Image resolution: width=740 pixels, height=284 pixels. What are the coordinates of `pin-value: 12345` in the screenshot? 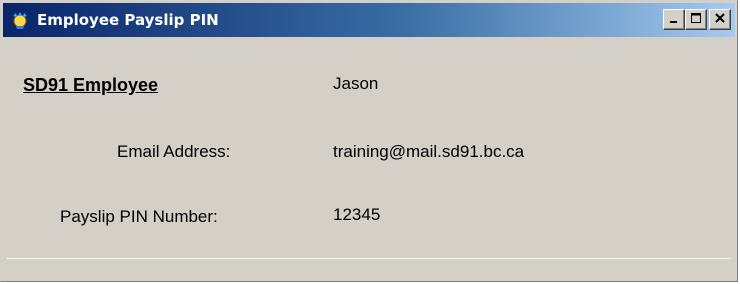 It's located at (357, 214).